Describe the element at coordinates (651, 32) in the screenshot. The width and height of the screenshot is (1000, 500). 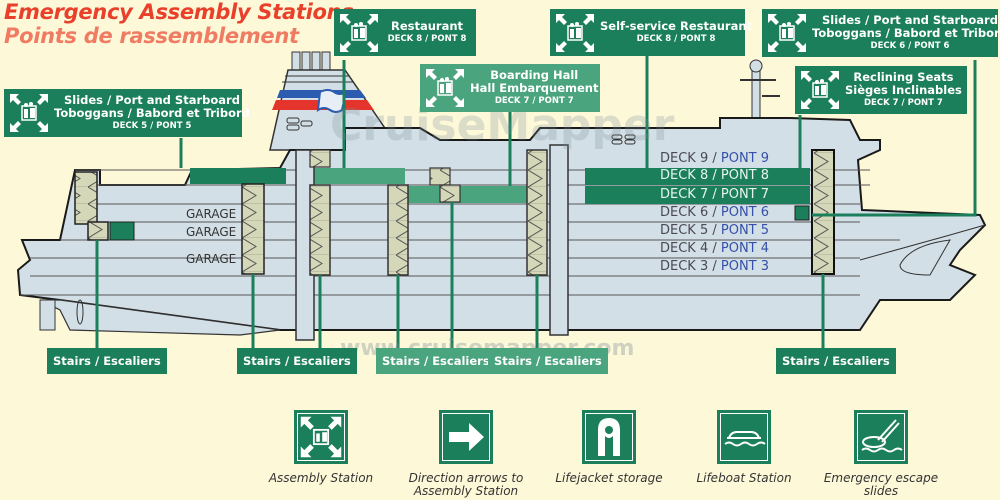
I see `callout-self-service-restaurant: Self-service Restaurant DECK 8 / PONT 8` at that location.